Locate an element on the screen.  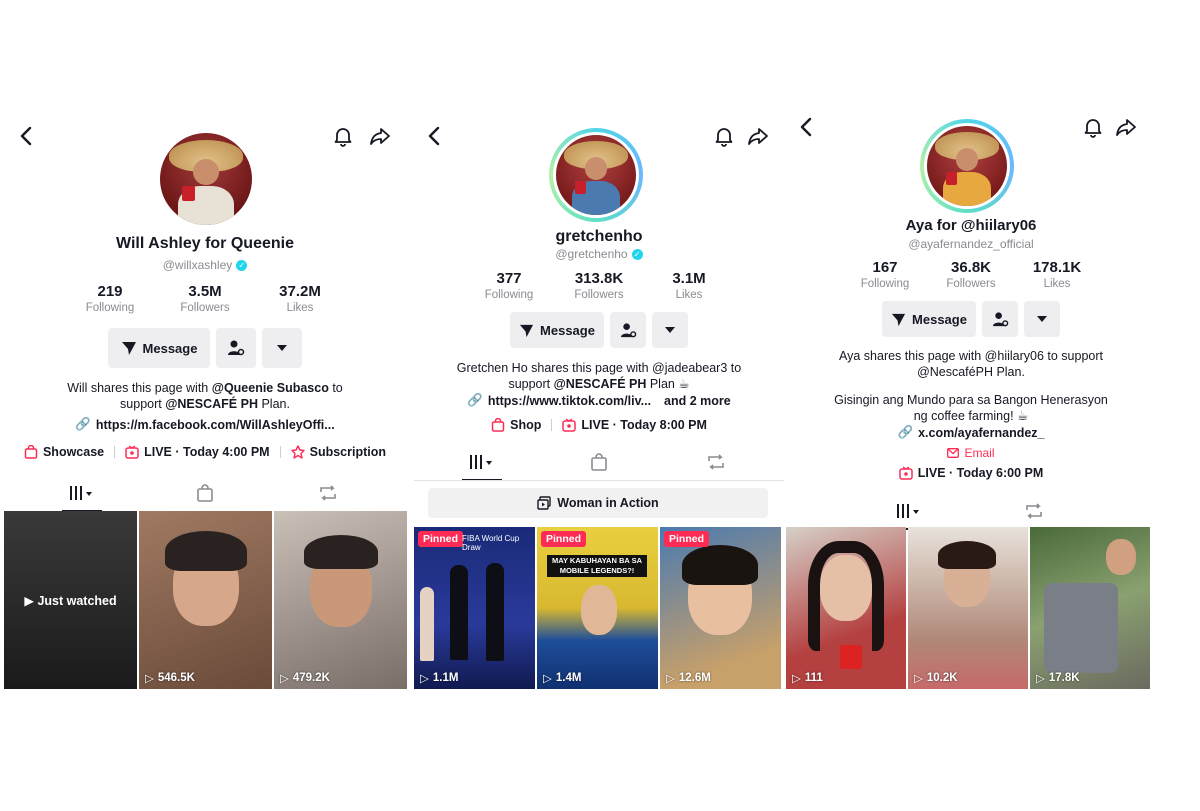
bio-text: to is located at coordinates (335, 388).